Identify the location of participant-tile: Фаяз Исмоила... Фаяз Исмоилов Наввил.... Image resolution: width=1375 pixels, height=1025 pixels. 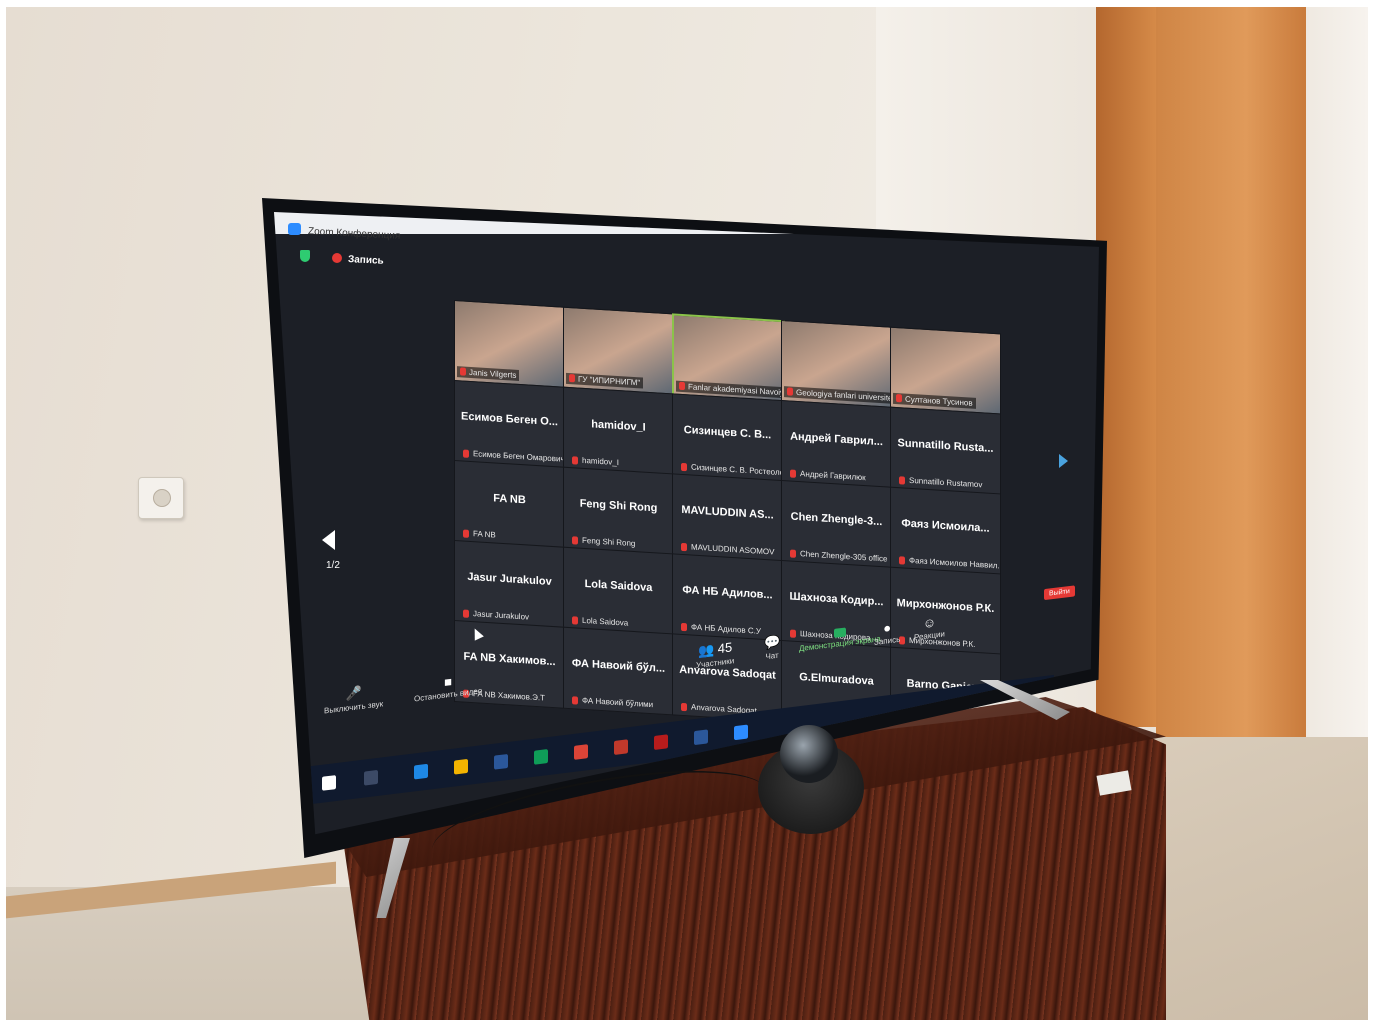
(945, 531).